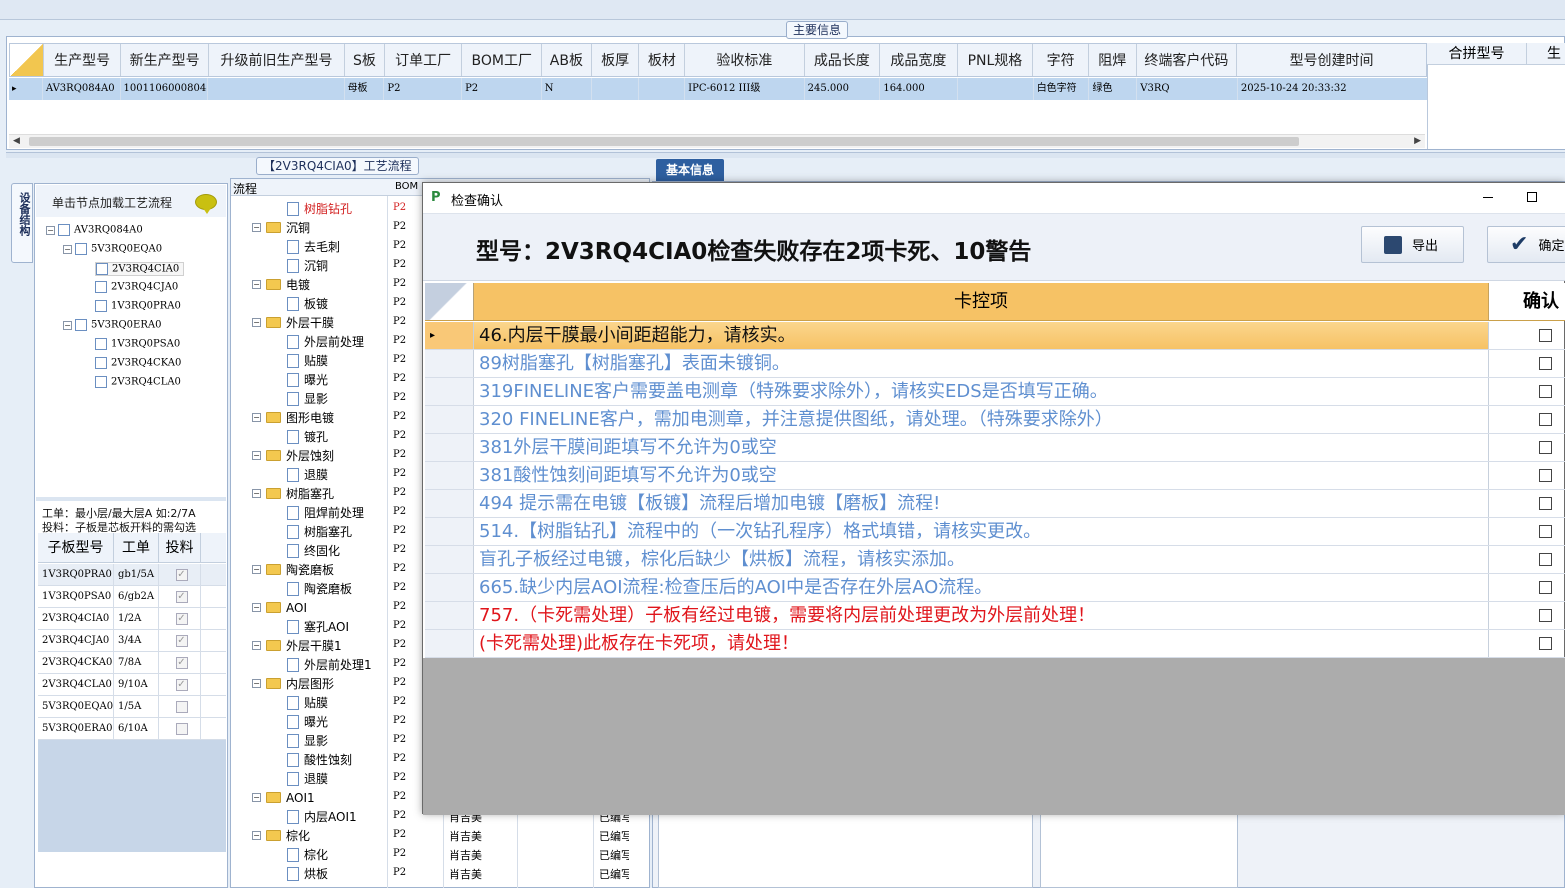 This screenshot has width=1565, height=888. What do you see at coordinates (995, 364) in the screenshot?
I see `check-item-row: 89树脂塞孔【树脂塞孔】表面未镀铜。` at bounding box center [995, 364].